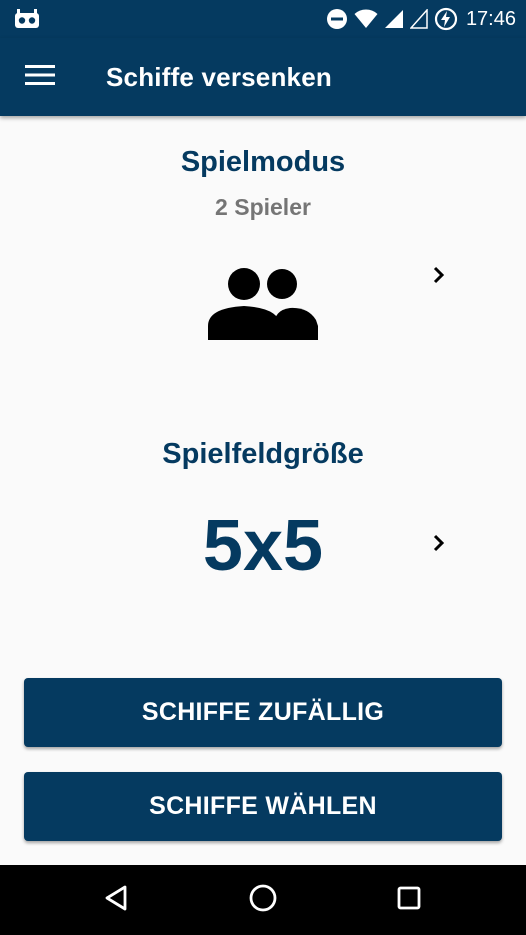 This screenshot has width=526, height=935. I want to click on back-icon, so click(116, 900).